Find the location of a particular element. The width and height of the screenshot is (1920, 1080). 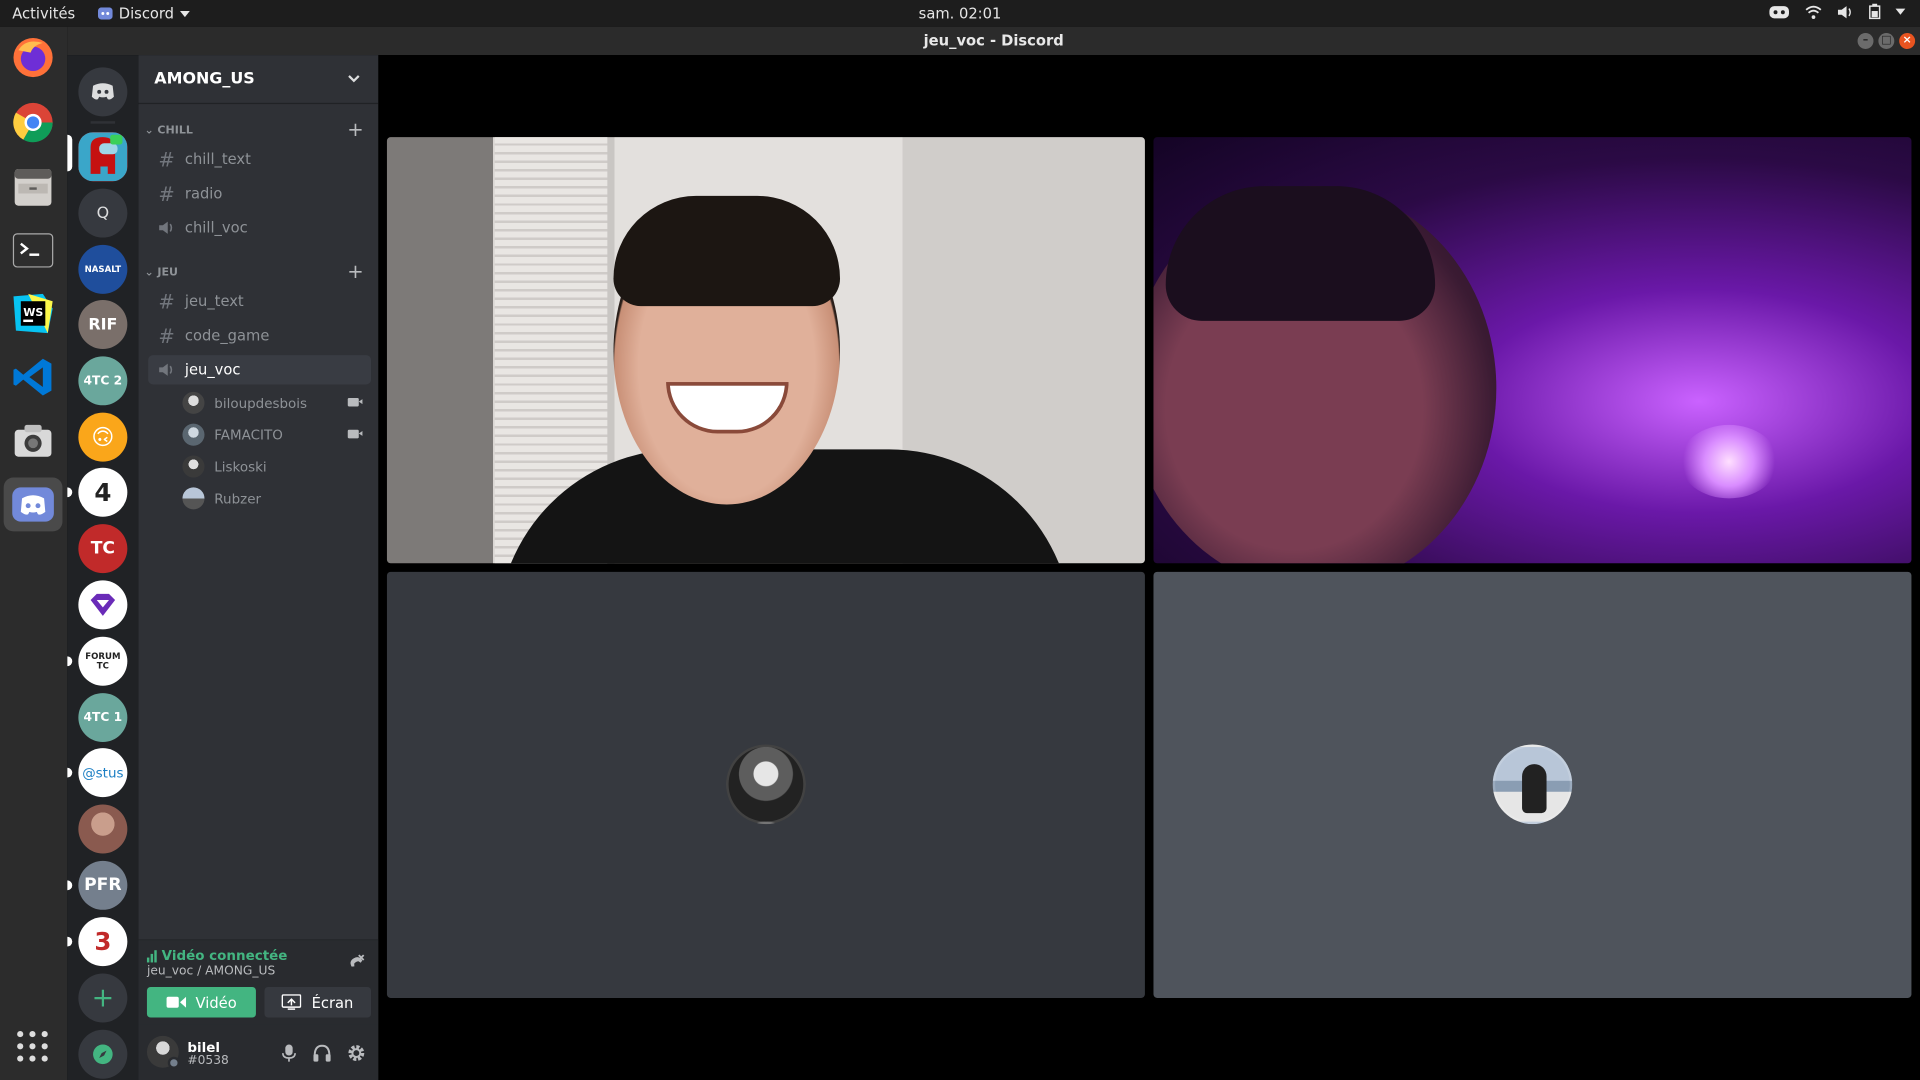

video-button-label: Vidéo is located at coordinates (216, 1002).